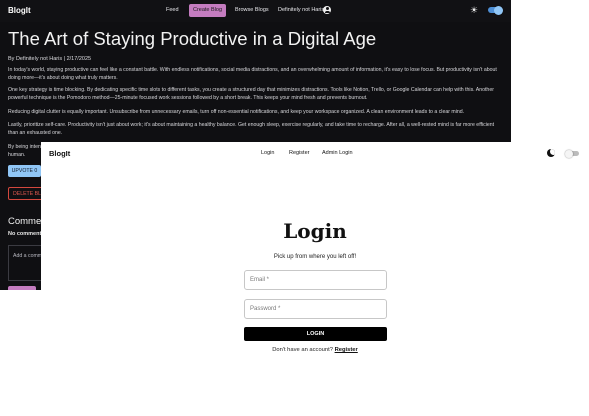 Image resolution: width=589 pixels, height=416 pixels. What do you see at coordinates (302, 350) in the screenshot?
I see `register-prompt-text: Don't have an account?` at bounding box center [302, 350].